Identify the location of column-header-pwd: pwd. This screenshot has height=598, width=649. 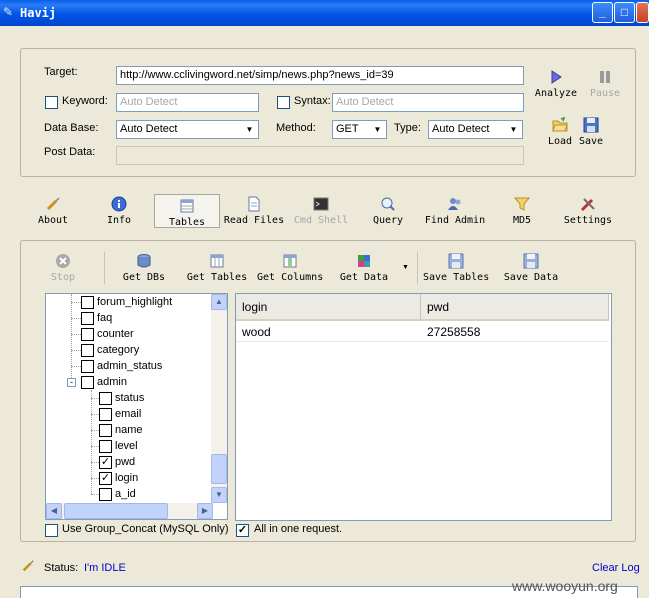
(515, 307).